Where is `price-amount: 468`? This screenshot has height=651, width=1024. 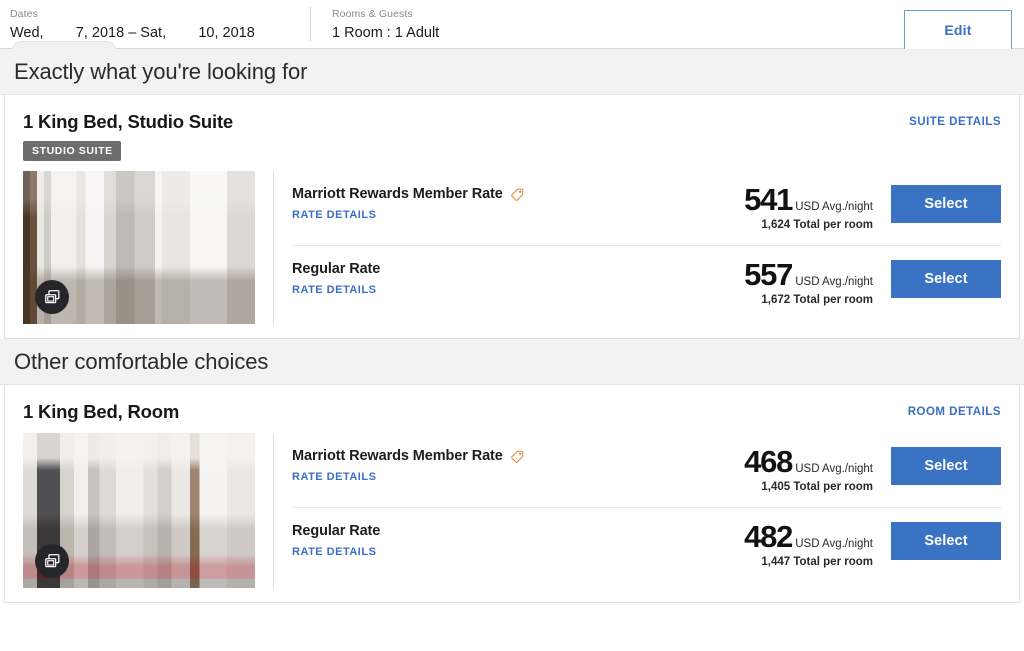 price-amount: 468 is located at coordinates (768, 461).